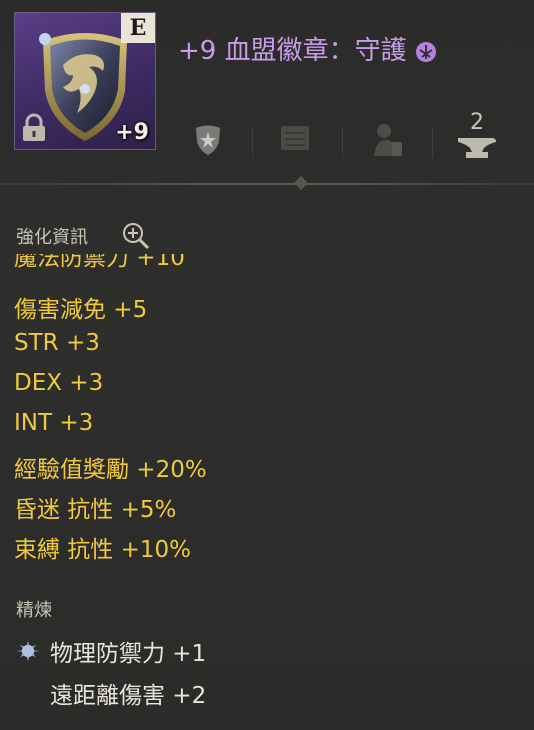 This screenshot has height=730, width=534. I want to click on enhance-info-label: 強化資訊, so click(52, 237).